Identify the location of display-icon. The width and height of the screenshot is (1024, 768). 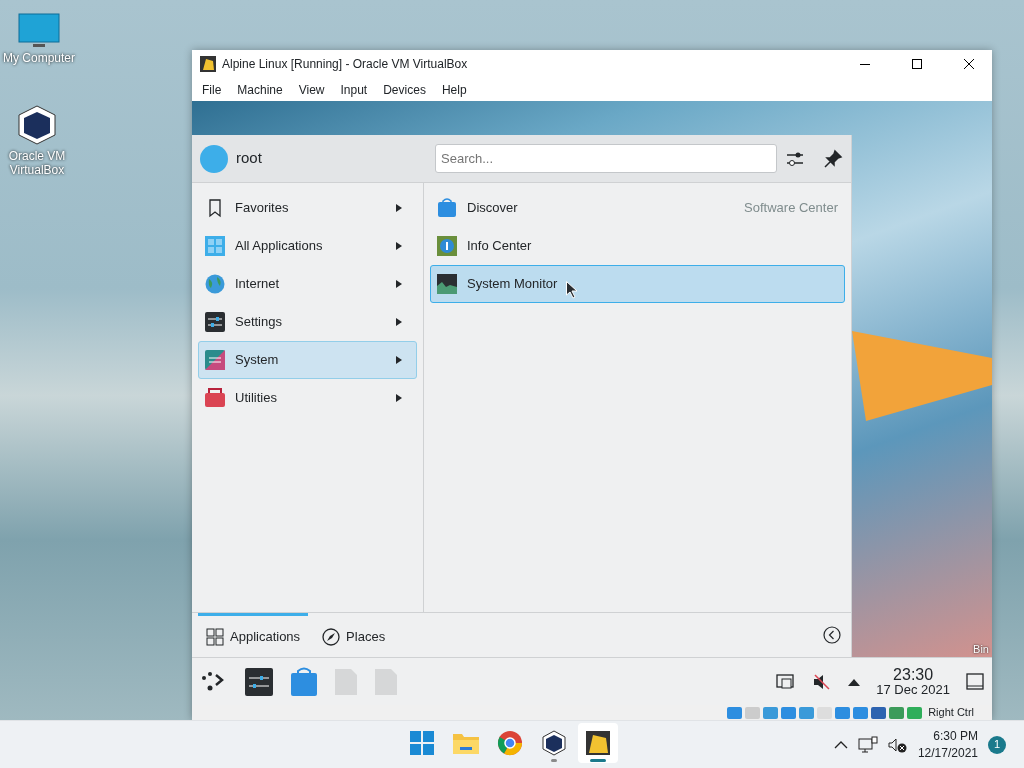
(786, 681).